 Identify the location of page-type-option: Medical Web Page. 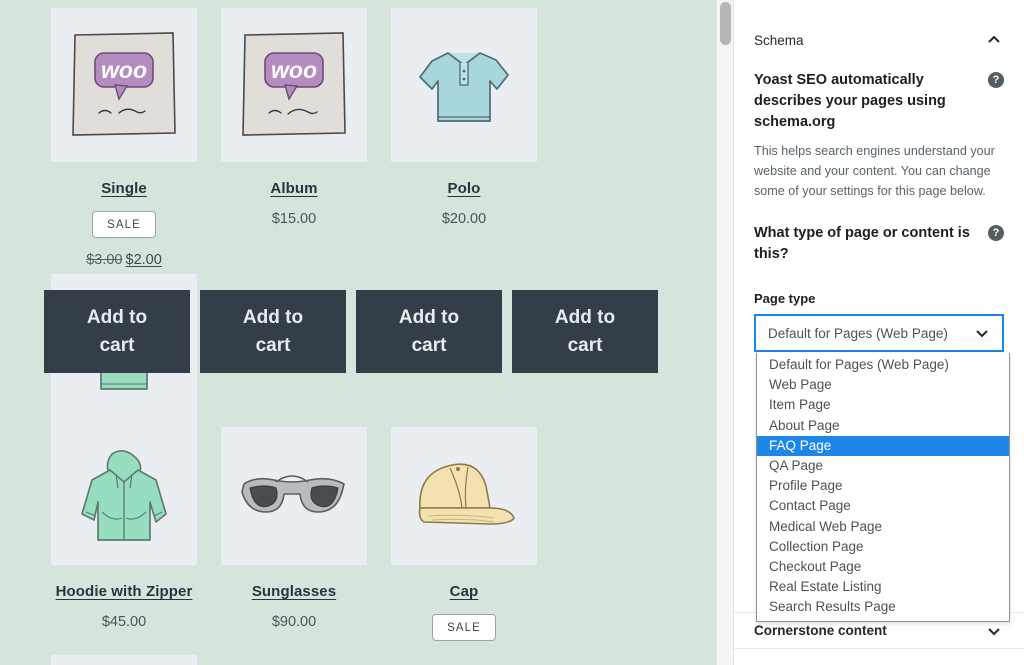
(883, 527).